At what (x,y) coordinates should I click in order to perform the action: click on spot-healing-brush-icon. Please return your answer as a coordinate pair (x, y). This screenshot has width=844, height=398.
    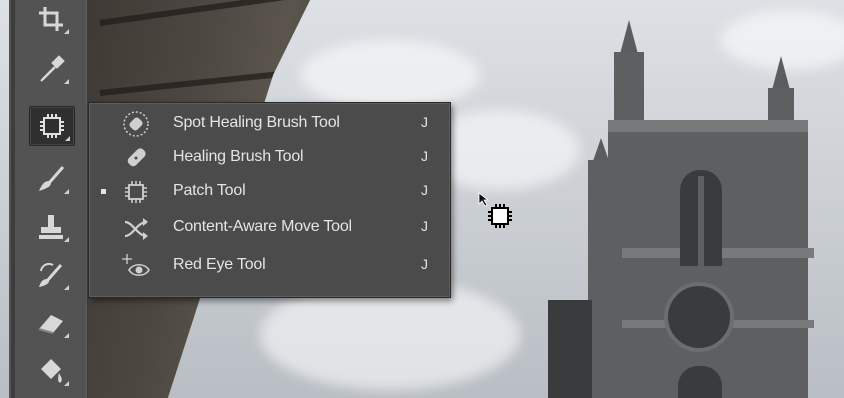
    Looking at the image, I should click on (136, 124).